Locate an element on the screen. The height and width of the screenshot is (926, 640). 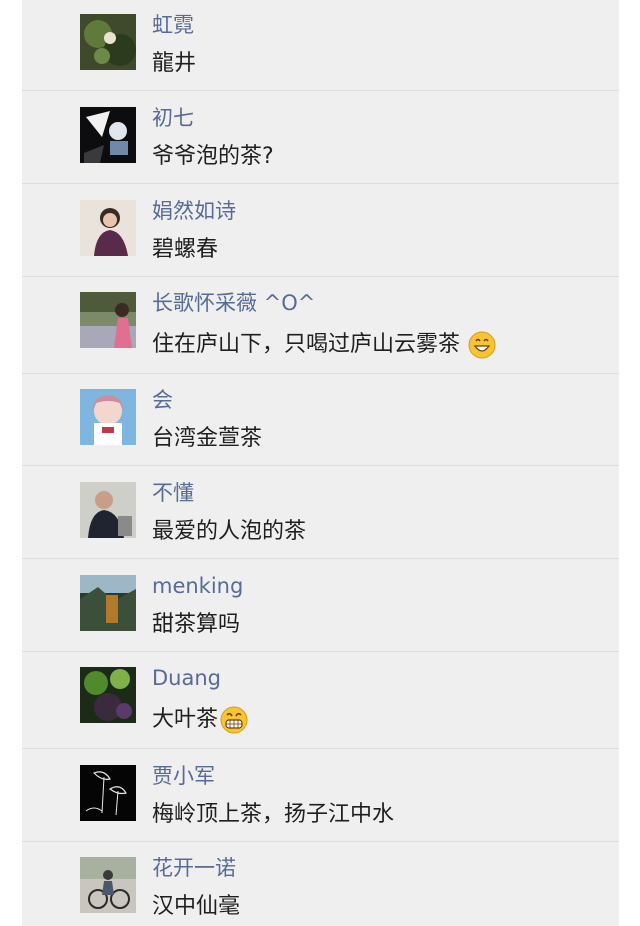
comment-text: 汉中仙毫 is located at coordinates (196, 907).